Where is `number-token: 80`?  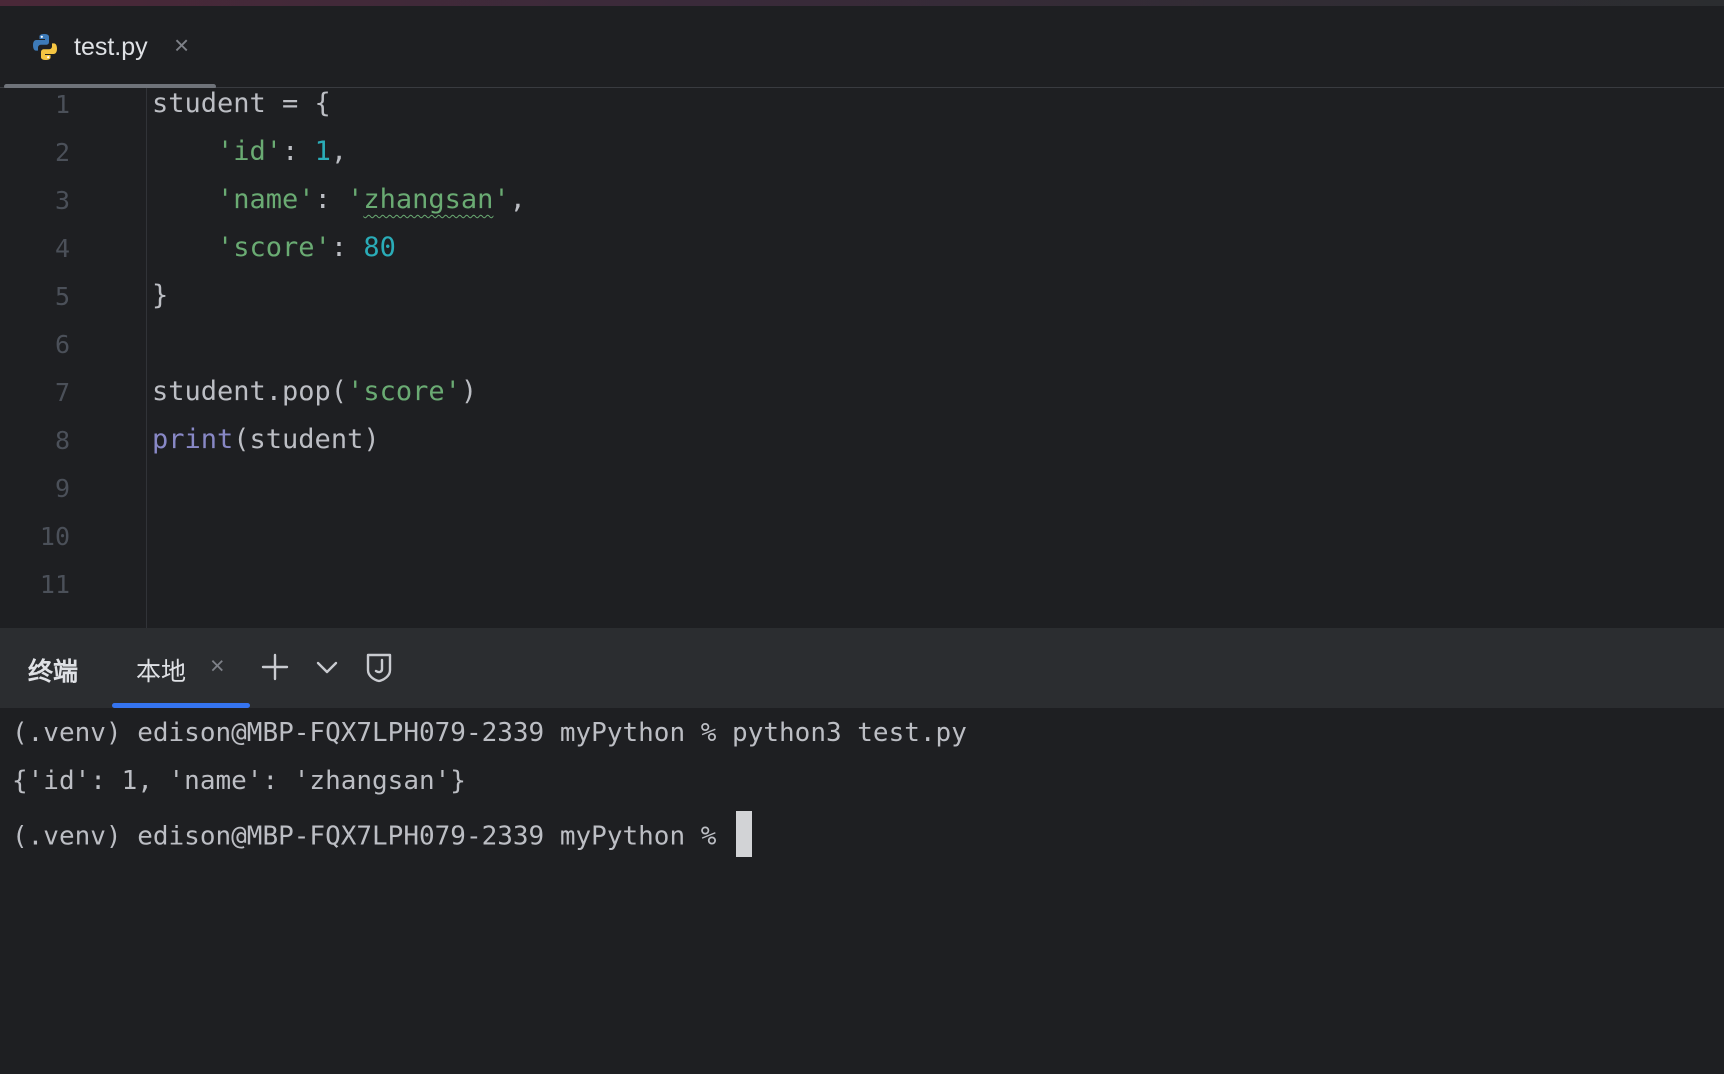
number-token: 80 is located at coordinates (379, 247).